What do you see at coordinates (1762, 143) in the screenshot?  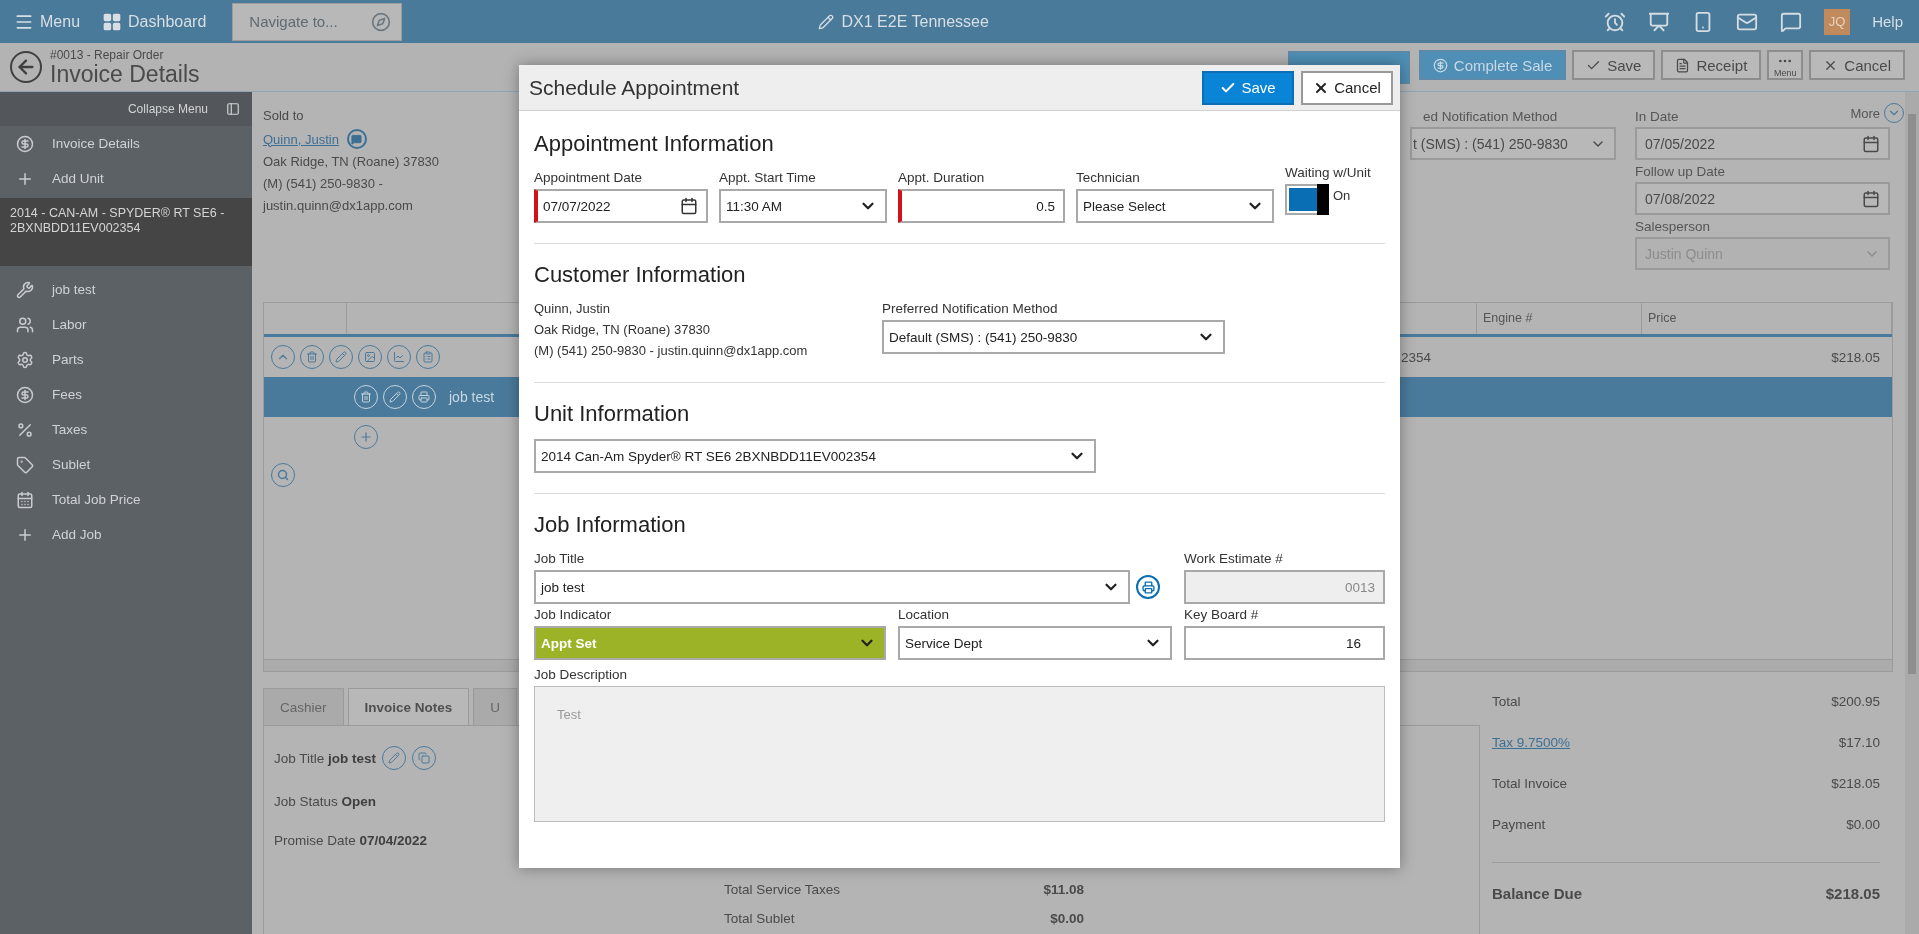 I see `date-field: 07/05/2022` at bounding box center [1762, 143].